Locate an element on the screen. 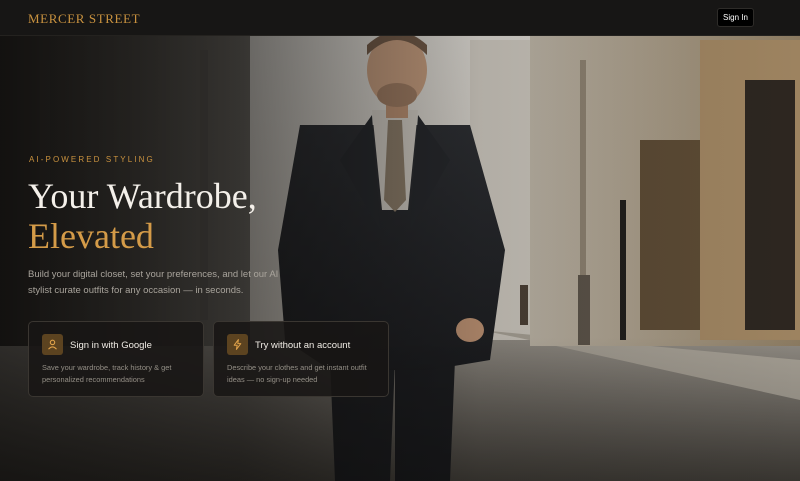  hero-headline: Your Wardrobe, Elevated is located at coordinates (193, 216).